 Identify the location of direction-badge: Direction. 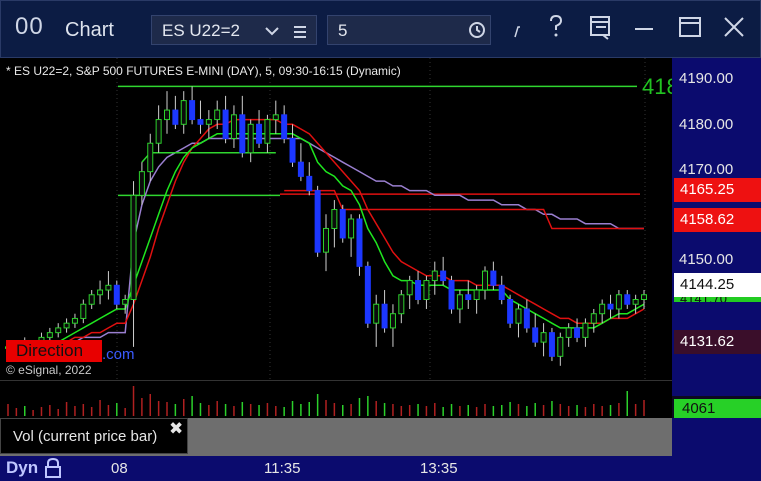
(54, 351).